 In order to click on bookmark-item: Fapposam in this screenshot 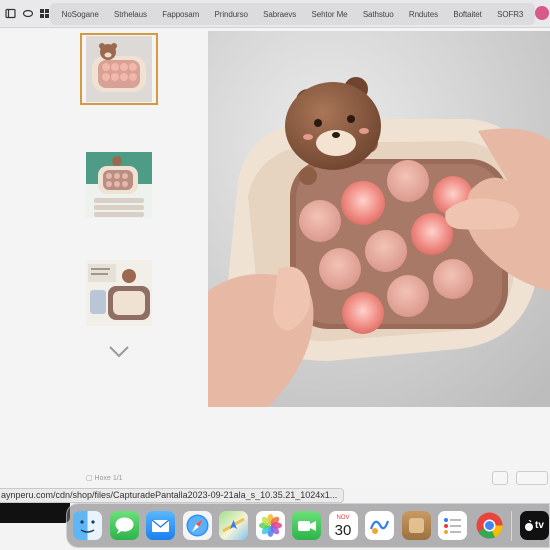, I will do `click(180, 14)`.